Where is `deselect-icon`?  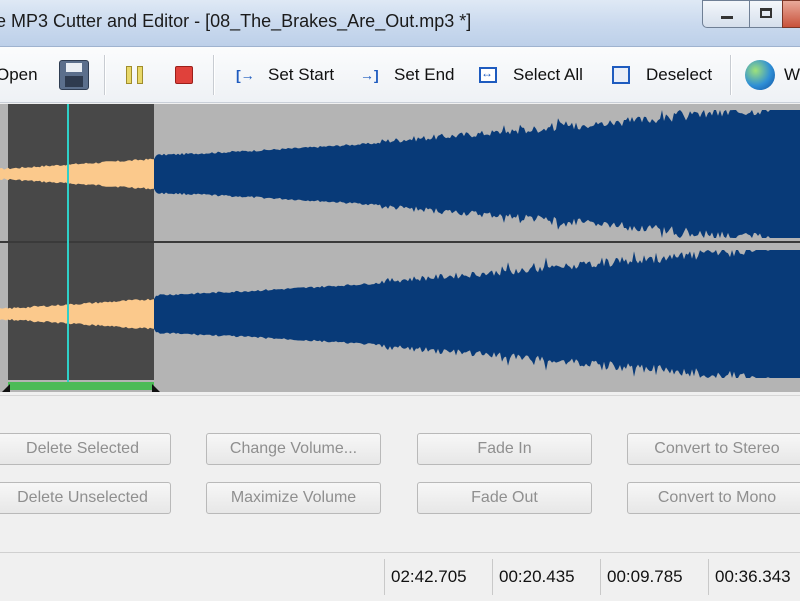 deselect-icon is located at coordinates (621, 74).